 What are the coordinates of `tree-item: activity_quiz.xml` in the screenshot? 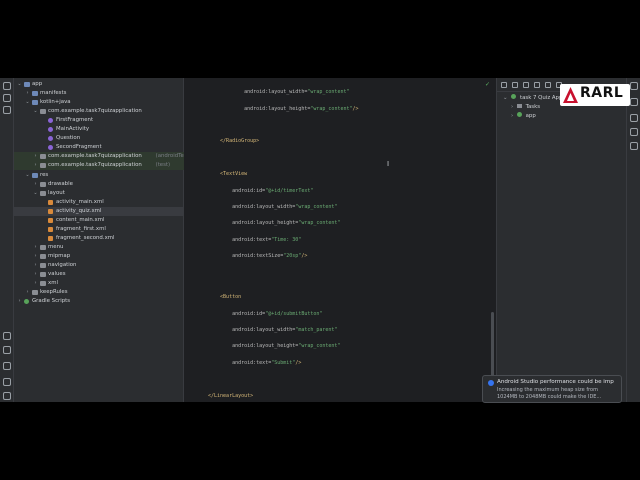 It's located at (99, 211).